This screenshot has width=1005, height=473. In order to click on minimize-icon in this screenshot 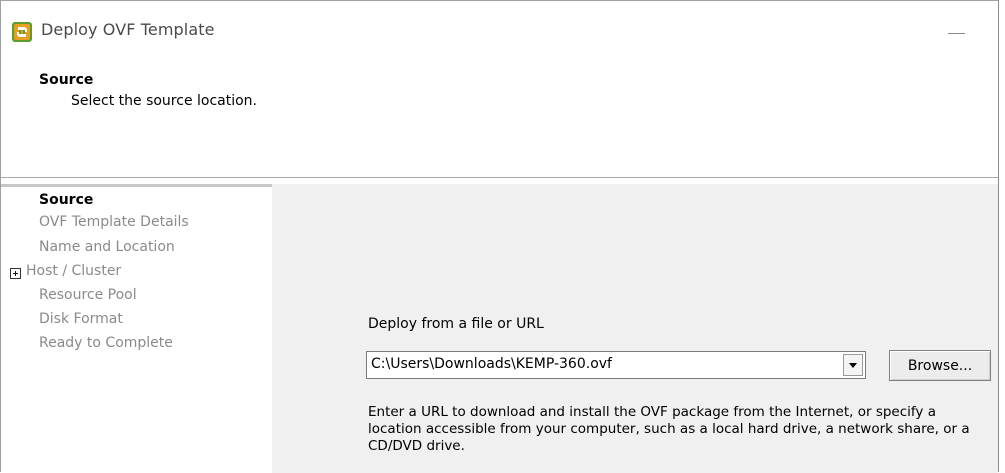, I will do `click(956, 33)`.